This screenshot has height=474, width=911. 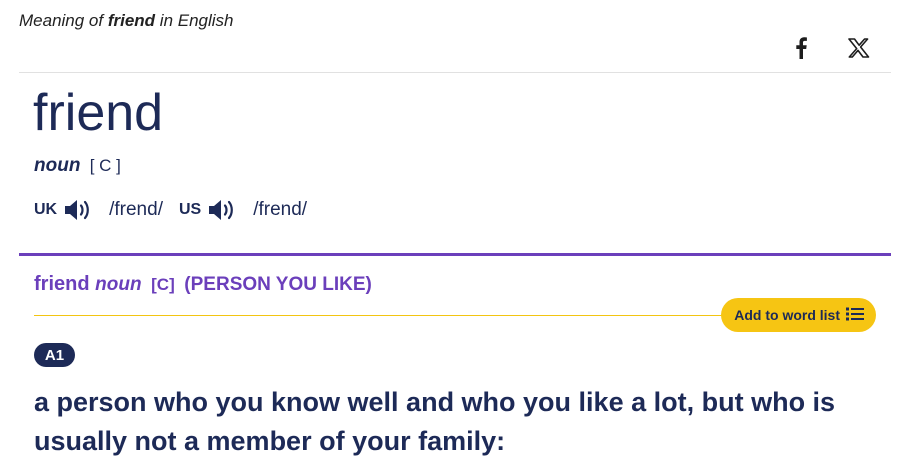 I want to click on add-to-word-list-label: Add to word list, so click(x=787, y=315).